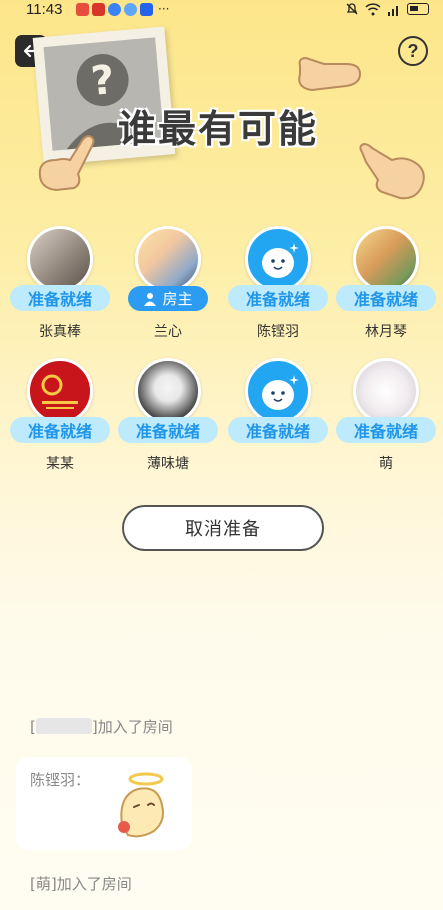 The image size is (443, 910). I want to click on player-slot: 准备就绪 陈铿羽, so click(278, 283).